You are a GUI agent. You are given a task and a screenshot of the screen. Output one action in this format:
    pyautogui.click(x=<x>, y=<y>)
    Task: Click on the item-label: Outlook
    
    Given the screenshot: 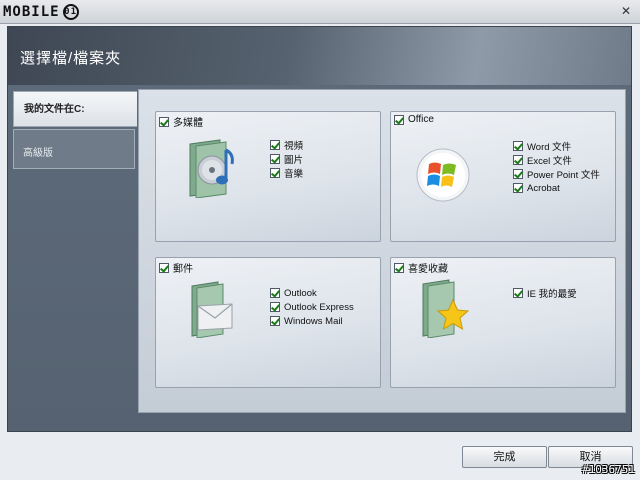 What is the action you would take?
    pyautogui.click(x=300, y=293)
    